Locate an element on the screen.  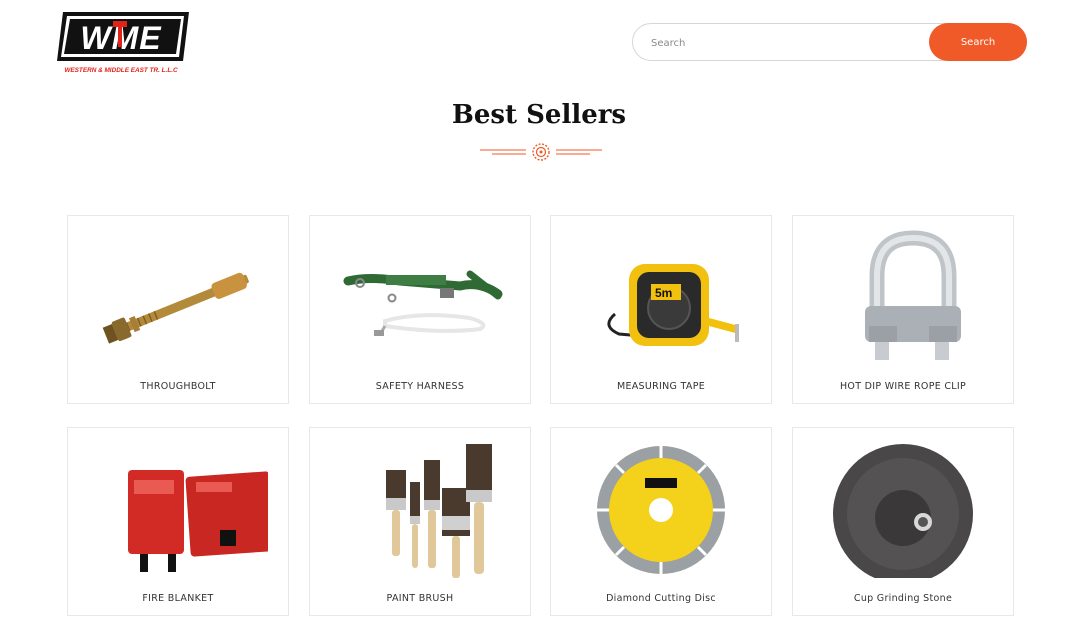
logo-tagline: WESTERN & MIDDLE EAST TR. L.L.C is located at coordinates (121, 70).